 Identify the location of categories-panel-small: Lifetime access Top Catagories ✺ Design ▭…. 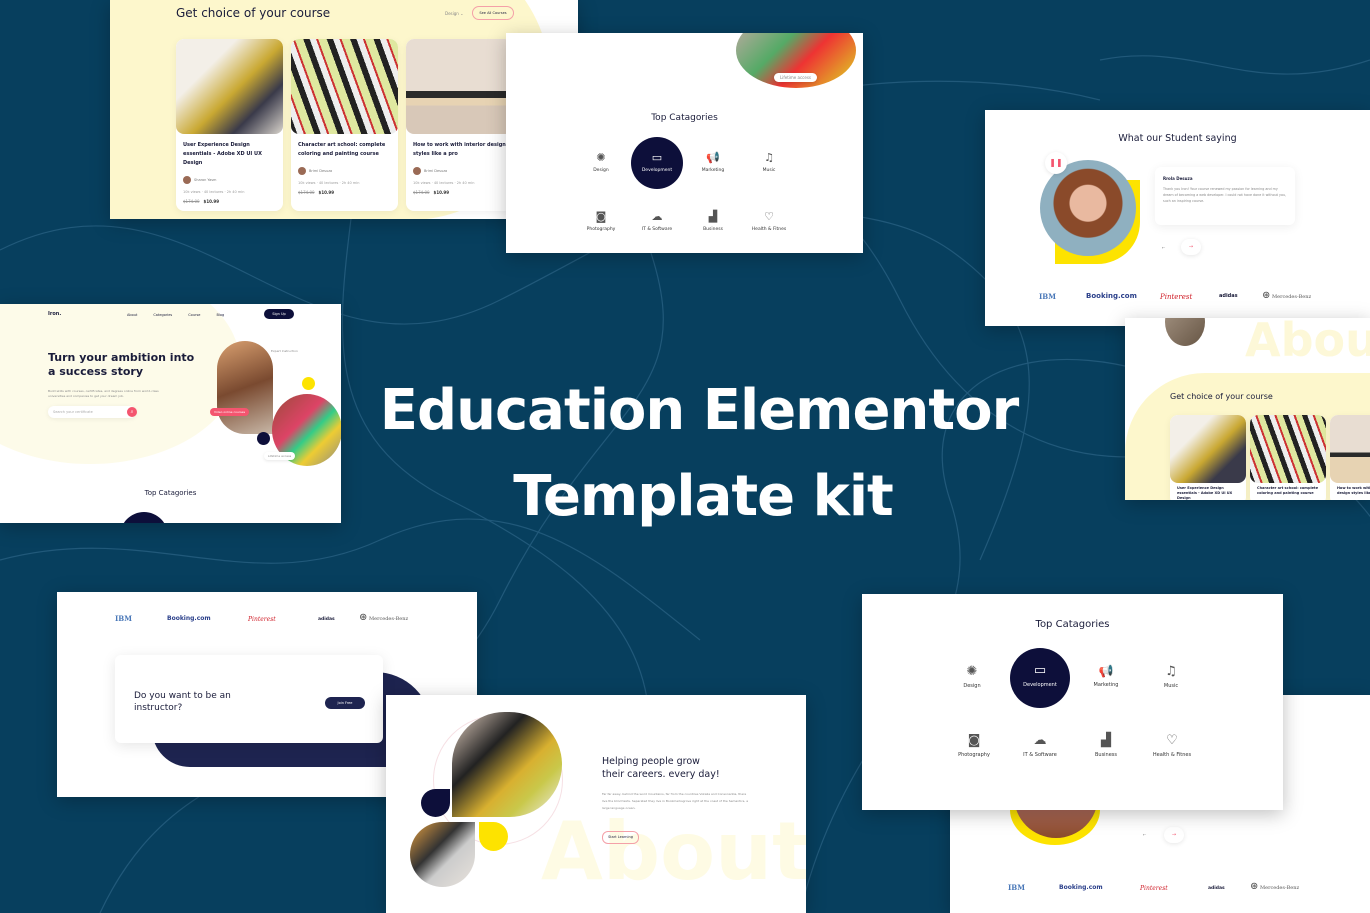
(684, 143).